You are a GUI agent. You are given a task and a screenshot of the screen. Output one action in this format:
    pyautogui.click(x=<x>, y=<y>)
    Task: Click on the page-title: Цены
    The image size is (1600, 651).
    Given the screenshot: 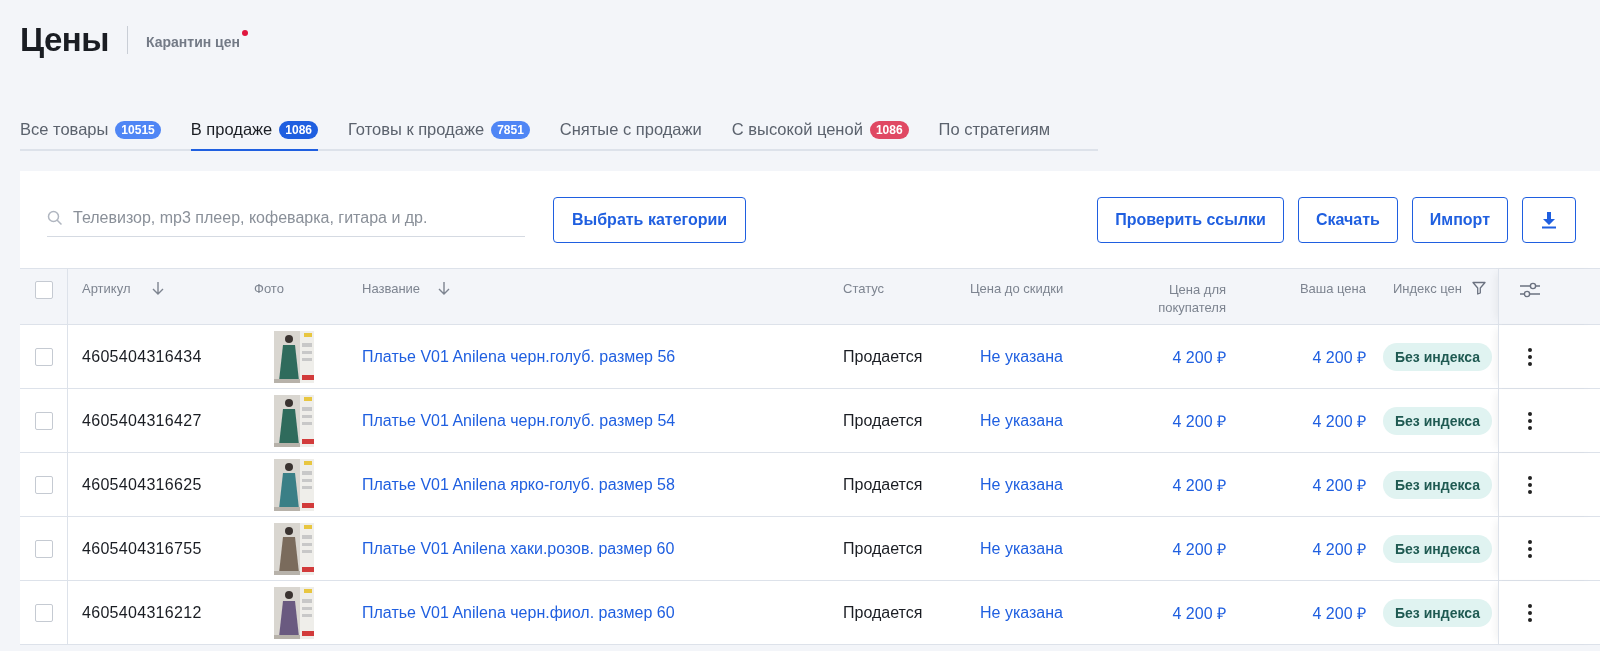 What is the action you would take?
    pyautogui.click(x=64, y=40)
    